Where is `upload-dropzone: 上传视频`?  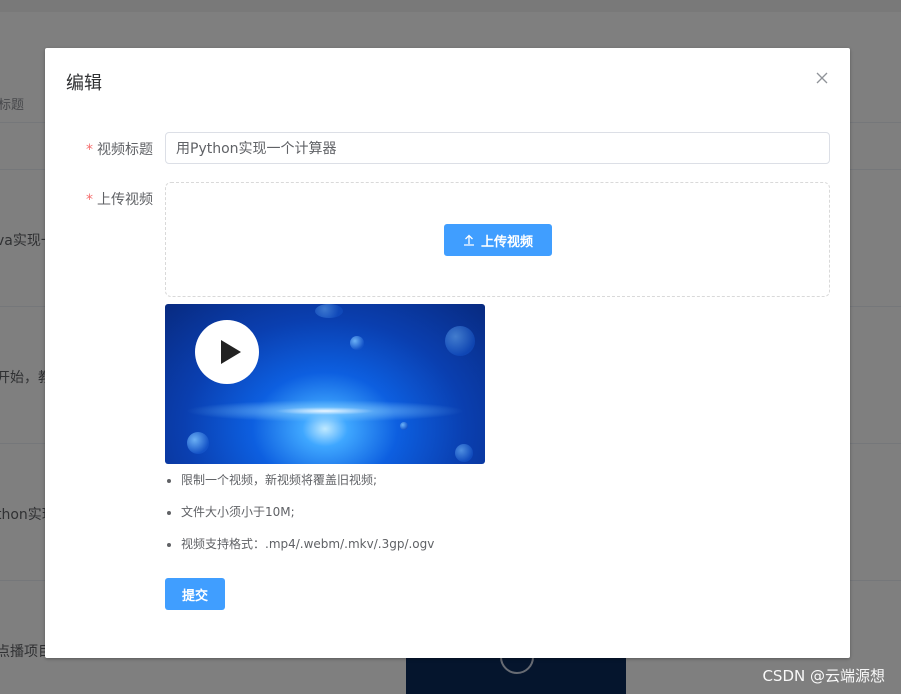
upload-dropzone: 上传视频 is located at coordinates (497, 239).